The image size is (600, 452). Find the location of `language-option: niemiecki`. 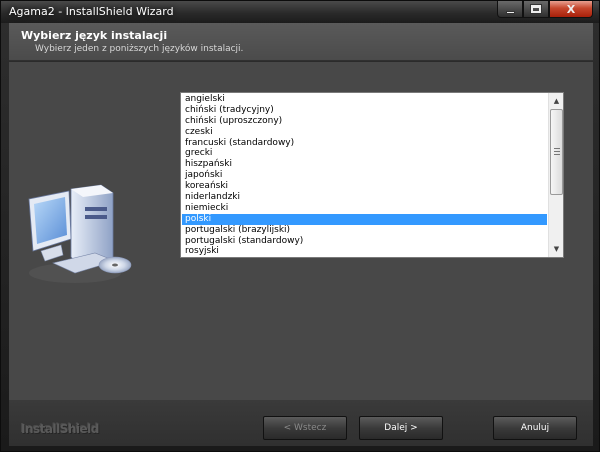

language-option: niemiecki is located at coordinates (364, 208).